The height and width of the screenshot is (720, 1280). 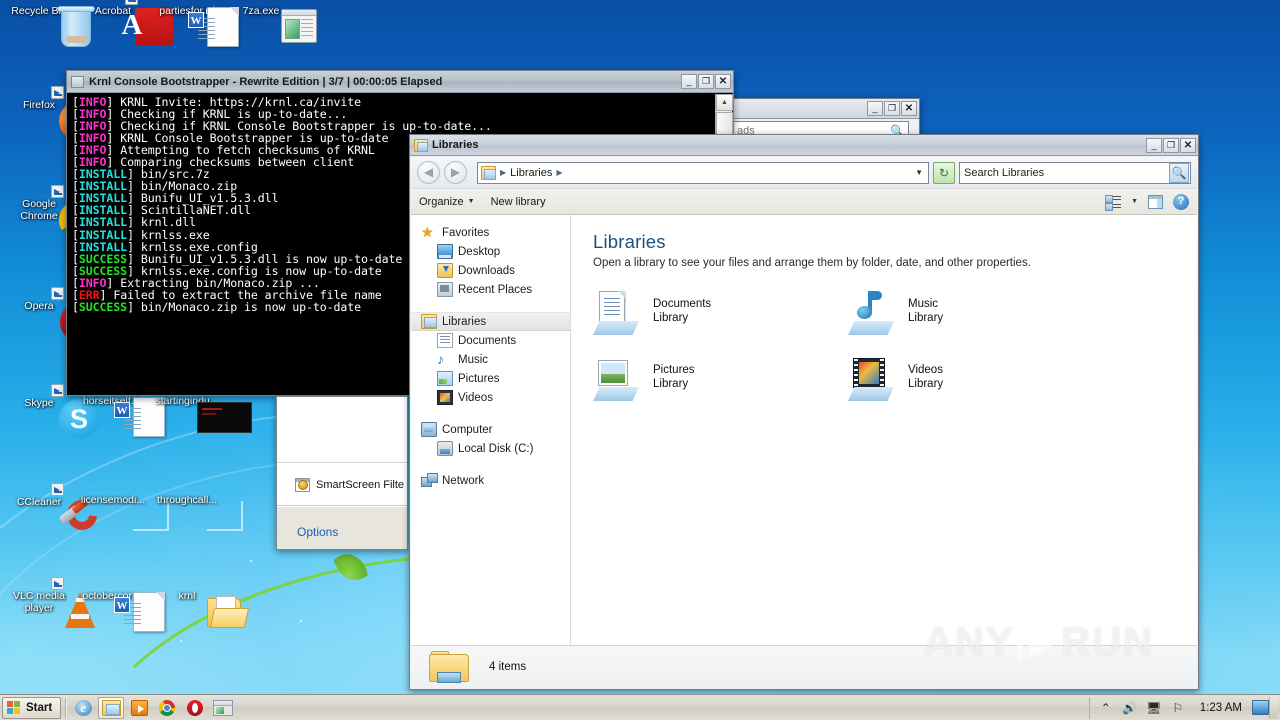 What do you see at coordinates (488, 172) in the screenshot?
I see `libraries-folder-icon` at bounding box center [488, 172].